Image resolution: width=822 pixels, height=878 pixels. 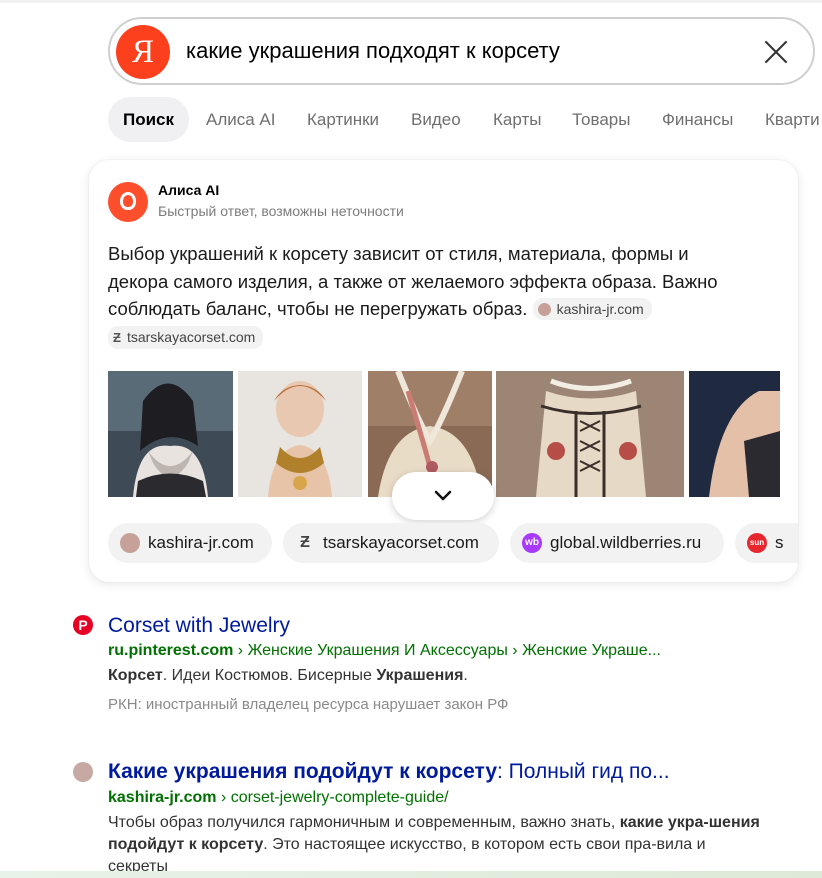 What do you see at coordinates (532, 543) in the screenshot?
I see `wb-icon: wb` at bounding box center [532, 543].